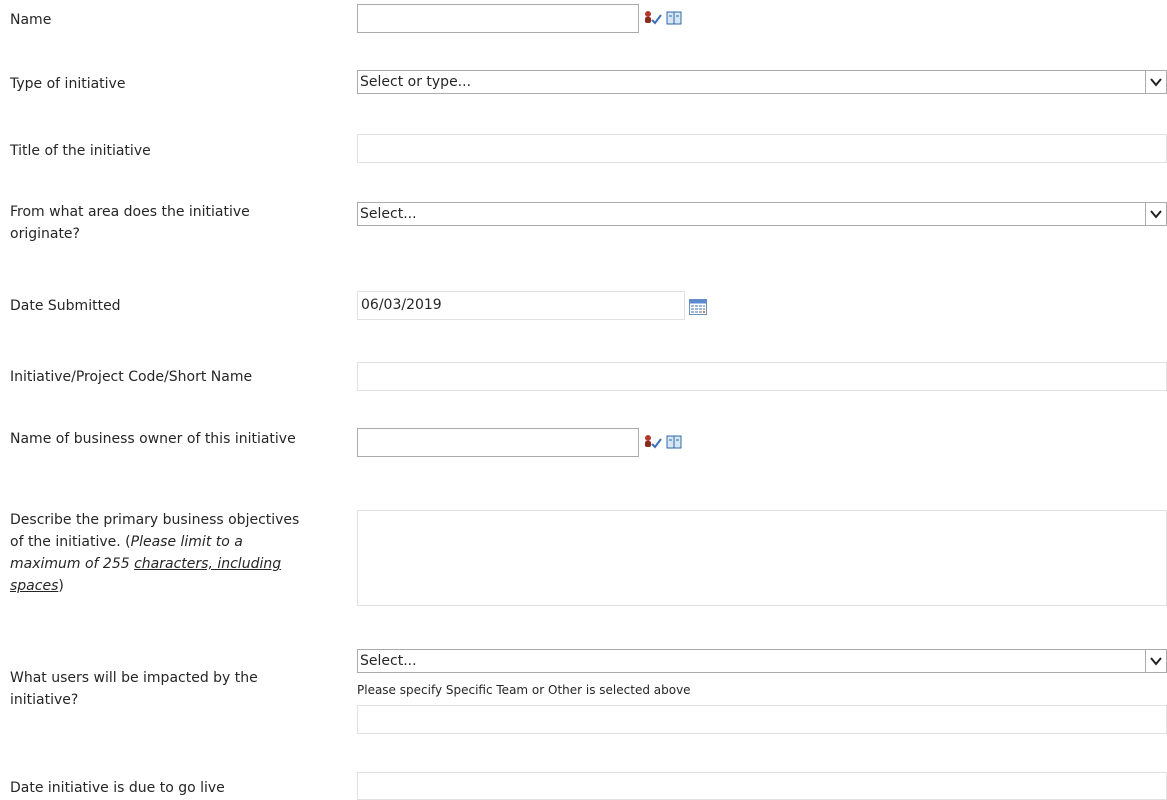 This screenshot has height=800, width=1167. What do you see at coordinates (762, 376) in the screenshot?
I see `project-code-input` at bounding box center [762, 376].